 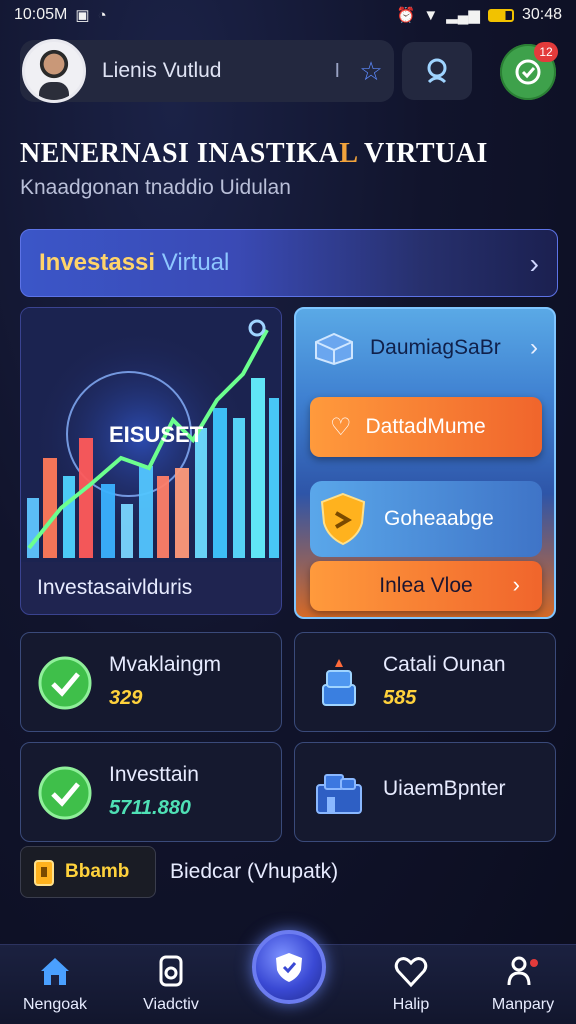 I want to click on profile-header: Lienis Vutlud I ☆, so click(x=207, y=71).